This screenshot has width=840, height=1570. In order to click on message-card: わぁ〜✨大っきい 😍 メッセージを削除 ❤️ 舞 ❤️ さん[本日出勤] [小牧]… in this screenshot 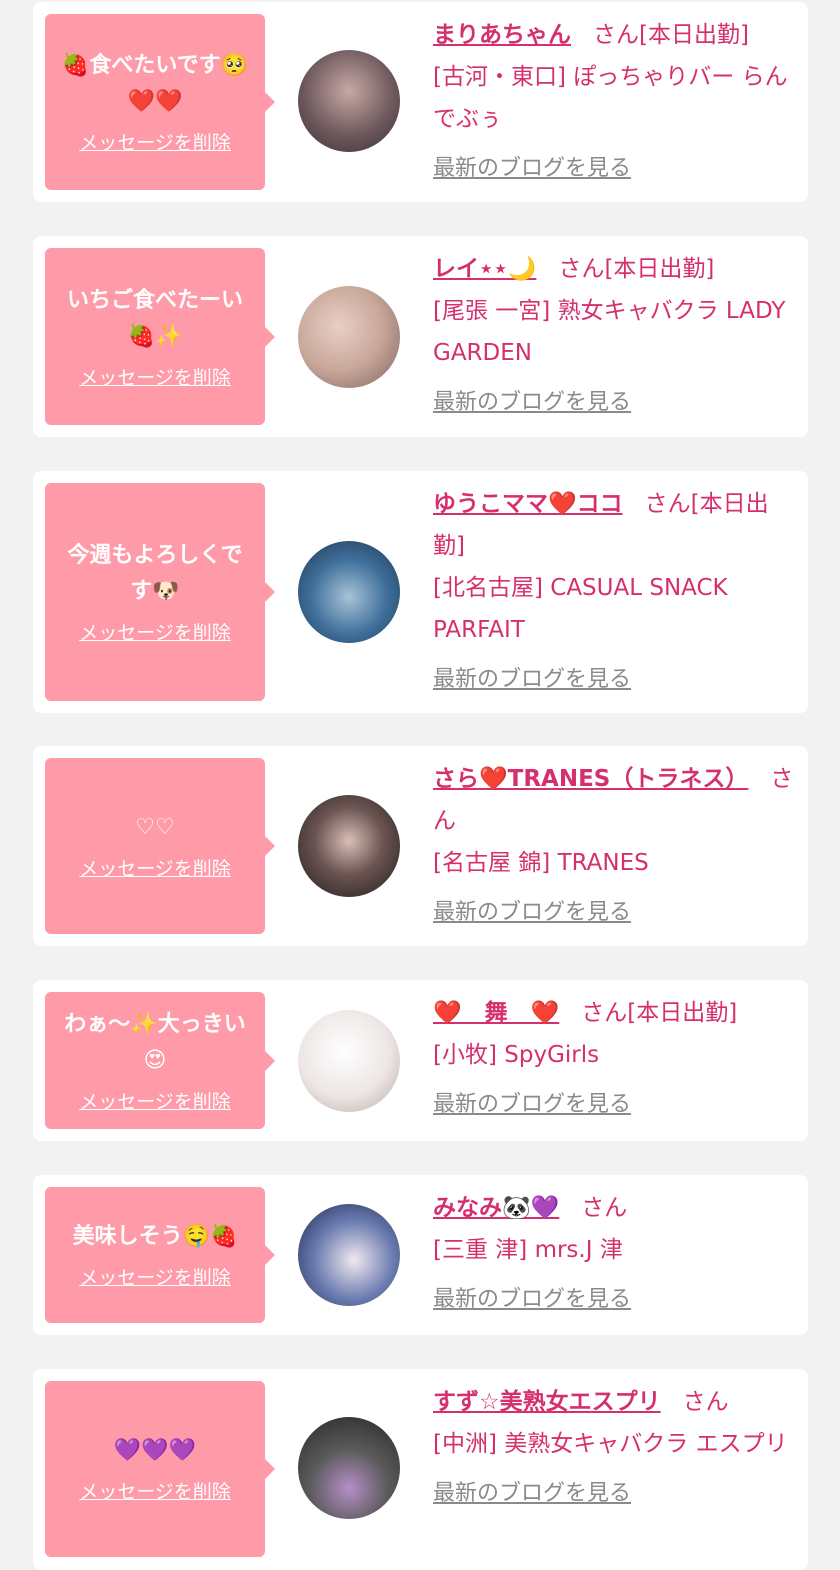, I will do `click(420, 1060)`.